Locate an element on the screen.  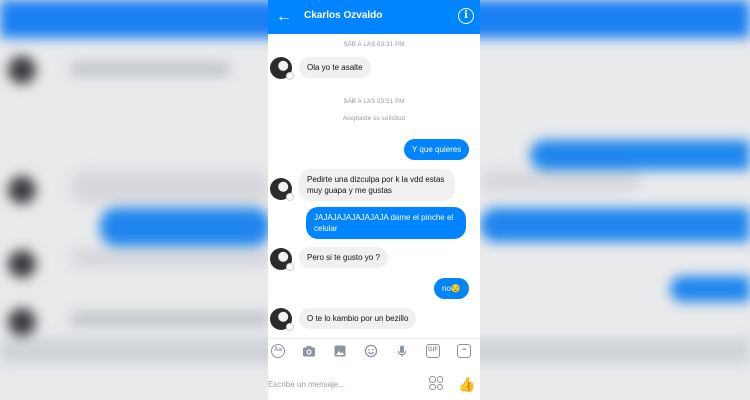
stickers-icon is located at coordinates (436, 383).